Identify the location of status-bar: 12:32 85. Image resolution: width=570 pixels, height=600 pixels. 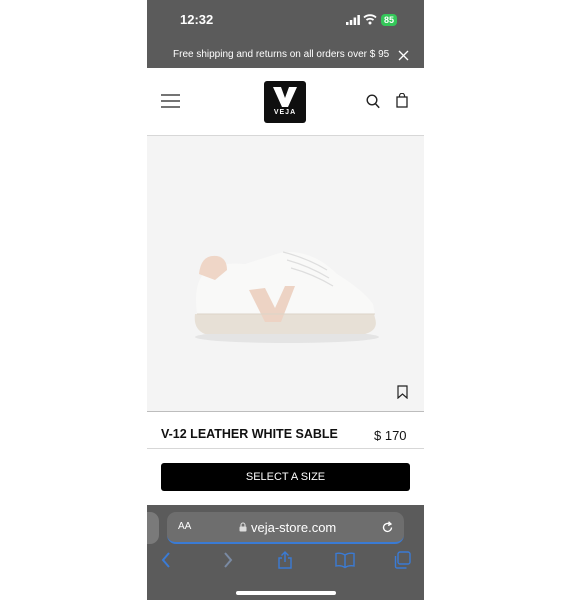
(285, 20).